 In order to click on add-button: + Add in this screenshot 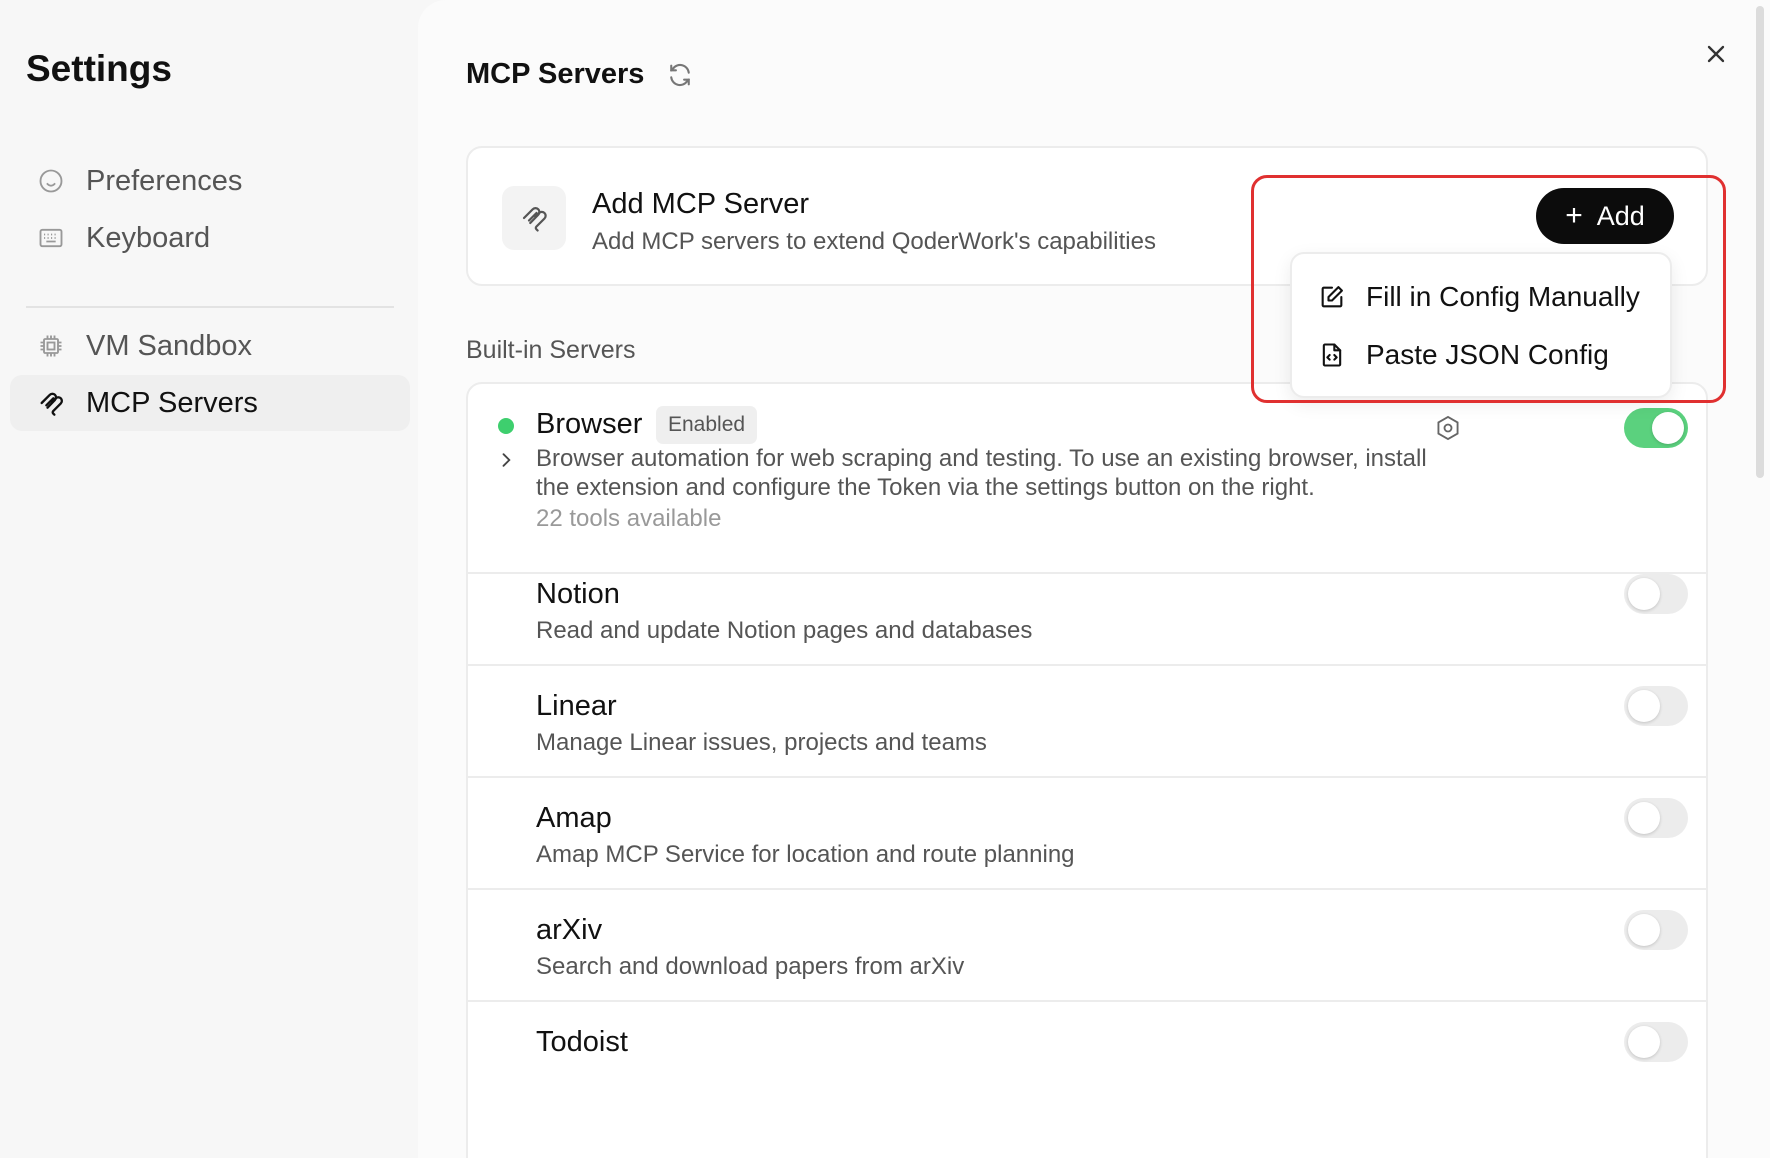, I will do `click(1605, 216)`.